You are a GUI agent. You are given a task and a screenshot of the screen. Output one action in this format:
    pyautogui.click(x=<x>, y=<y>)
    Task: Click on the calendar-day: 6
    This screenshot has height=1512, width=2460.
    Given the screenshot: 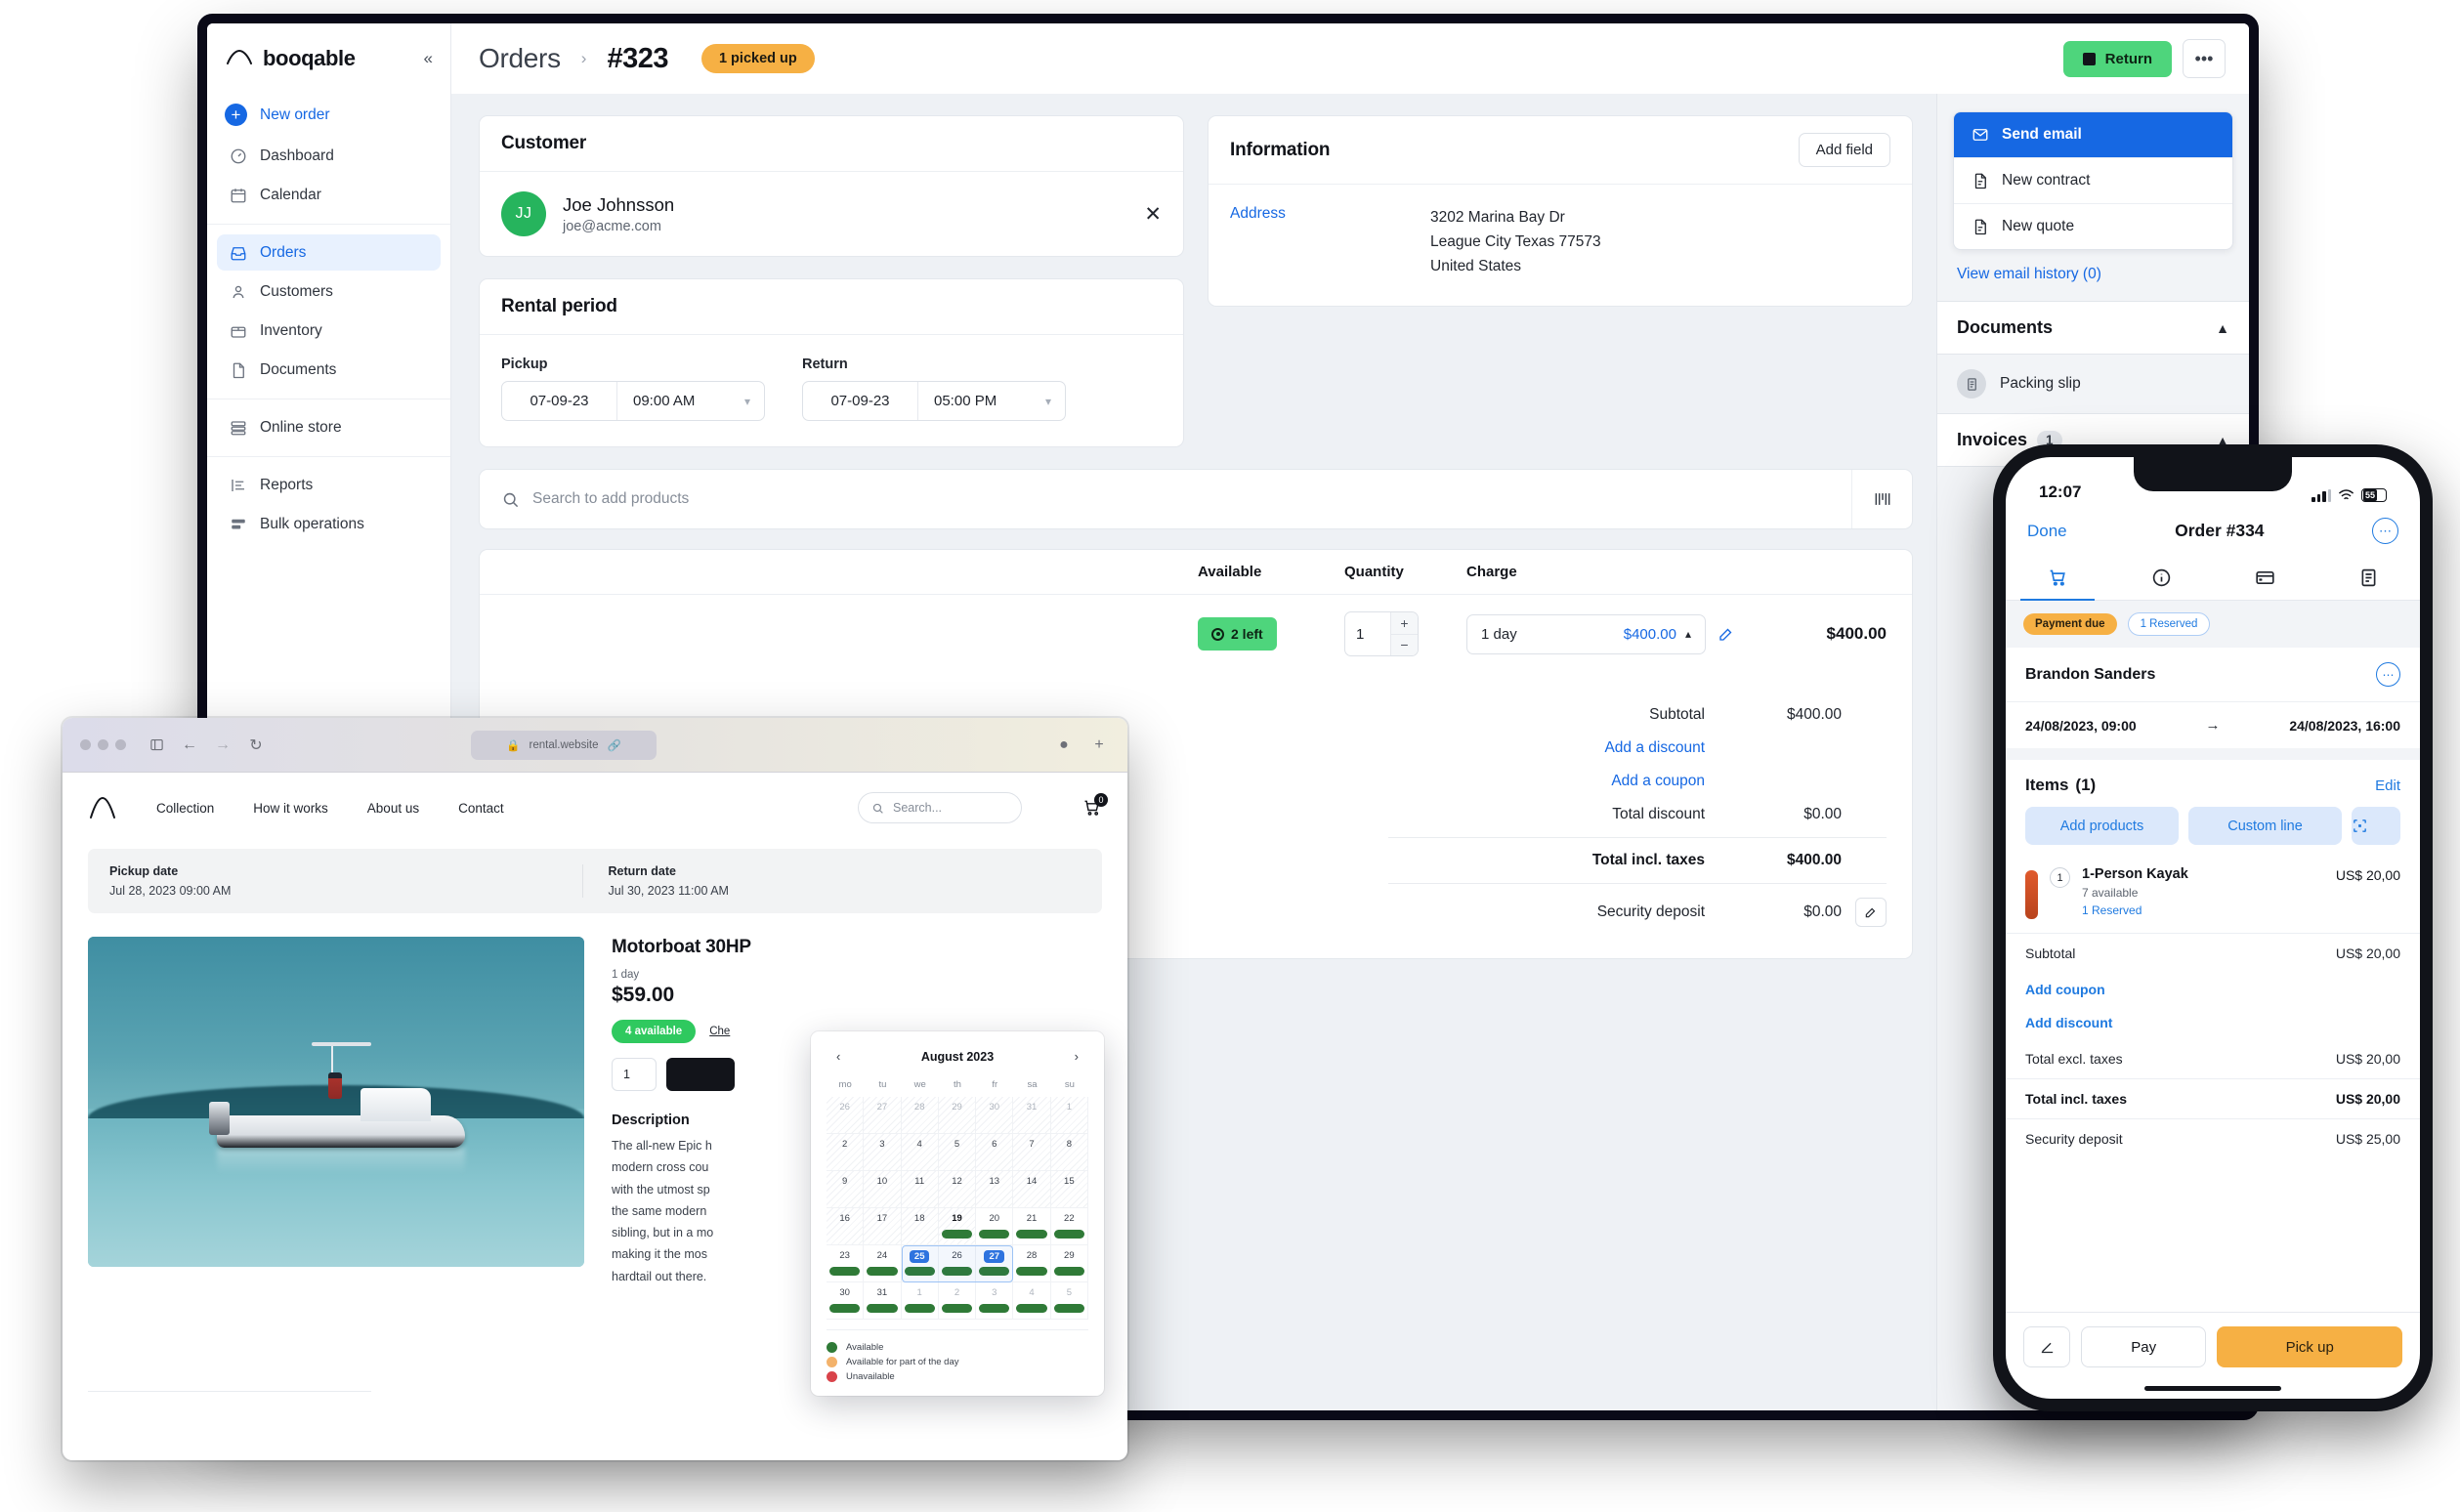 What is the action you would take?
    pyautogui.click(x=995, y=1152)
    